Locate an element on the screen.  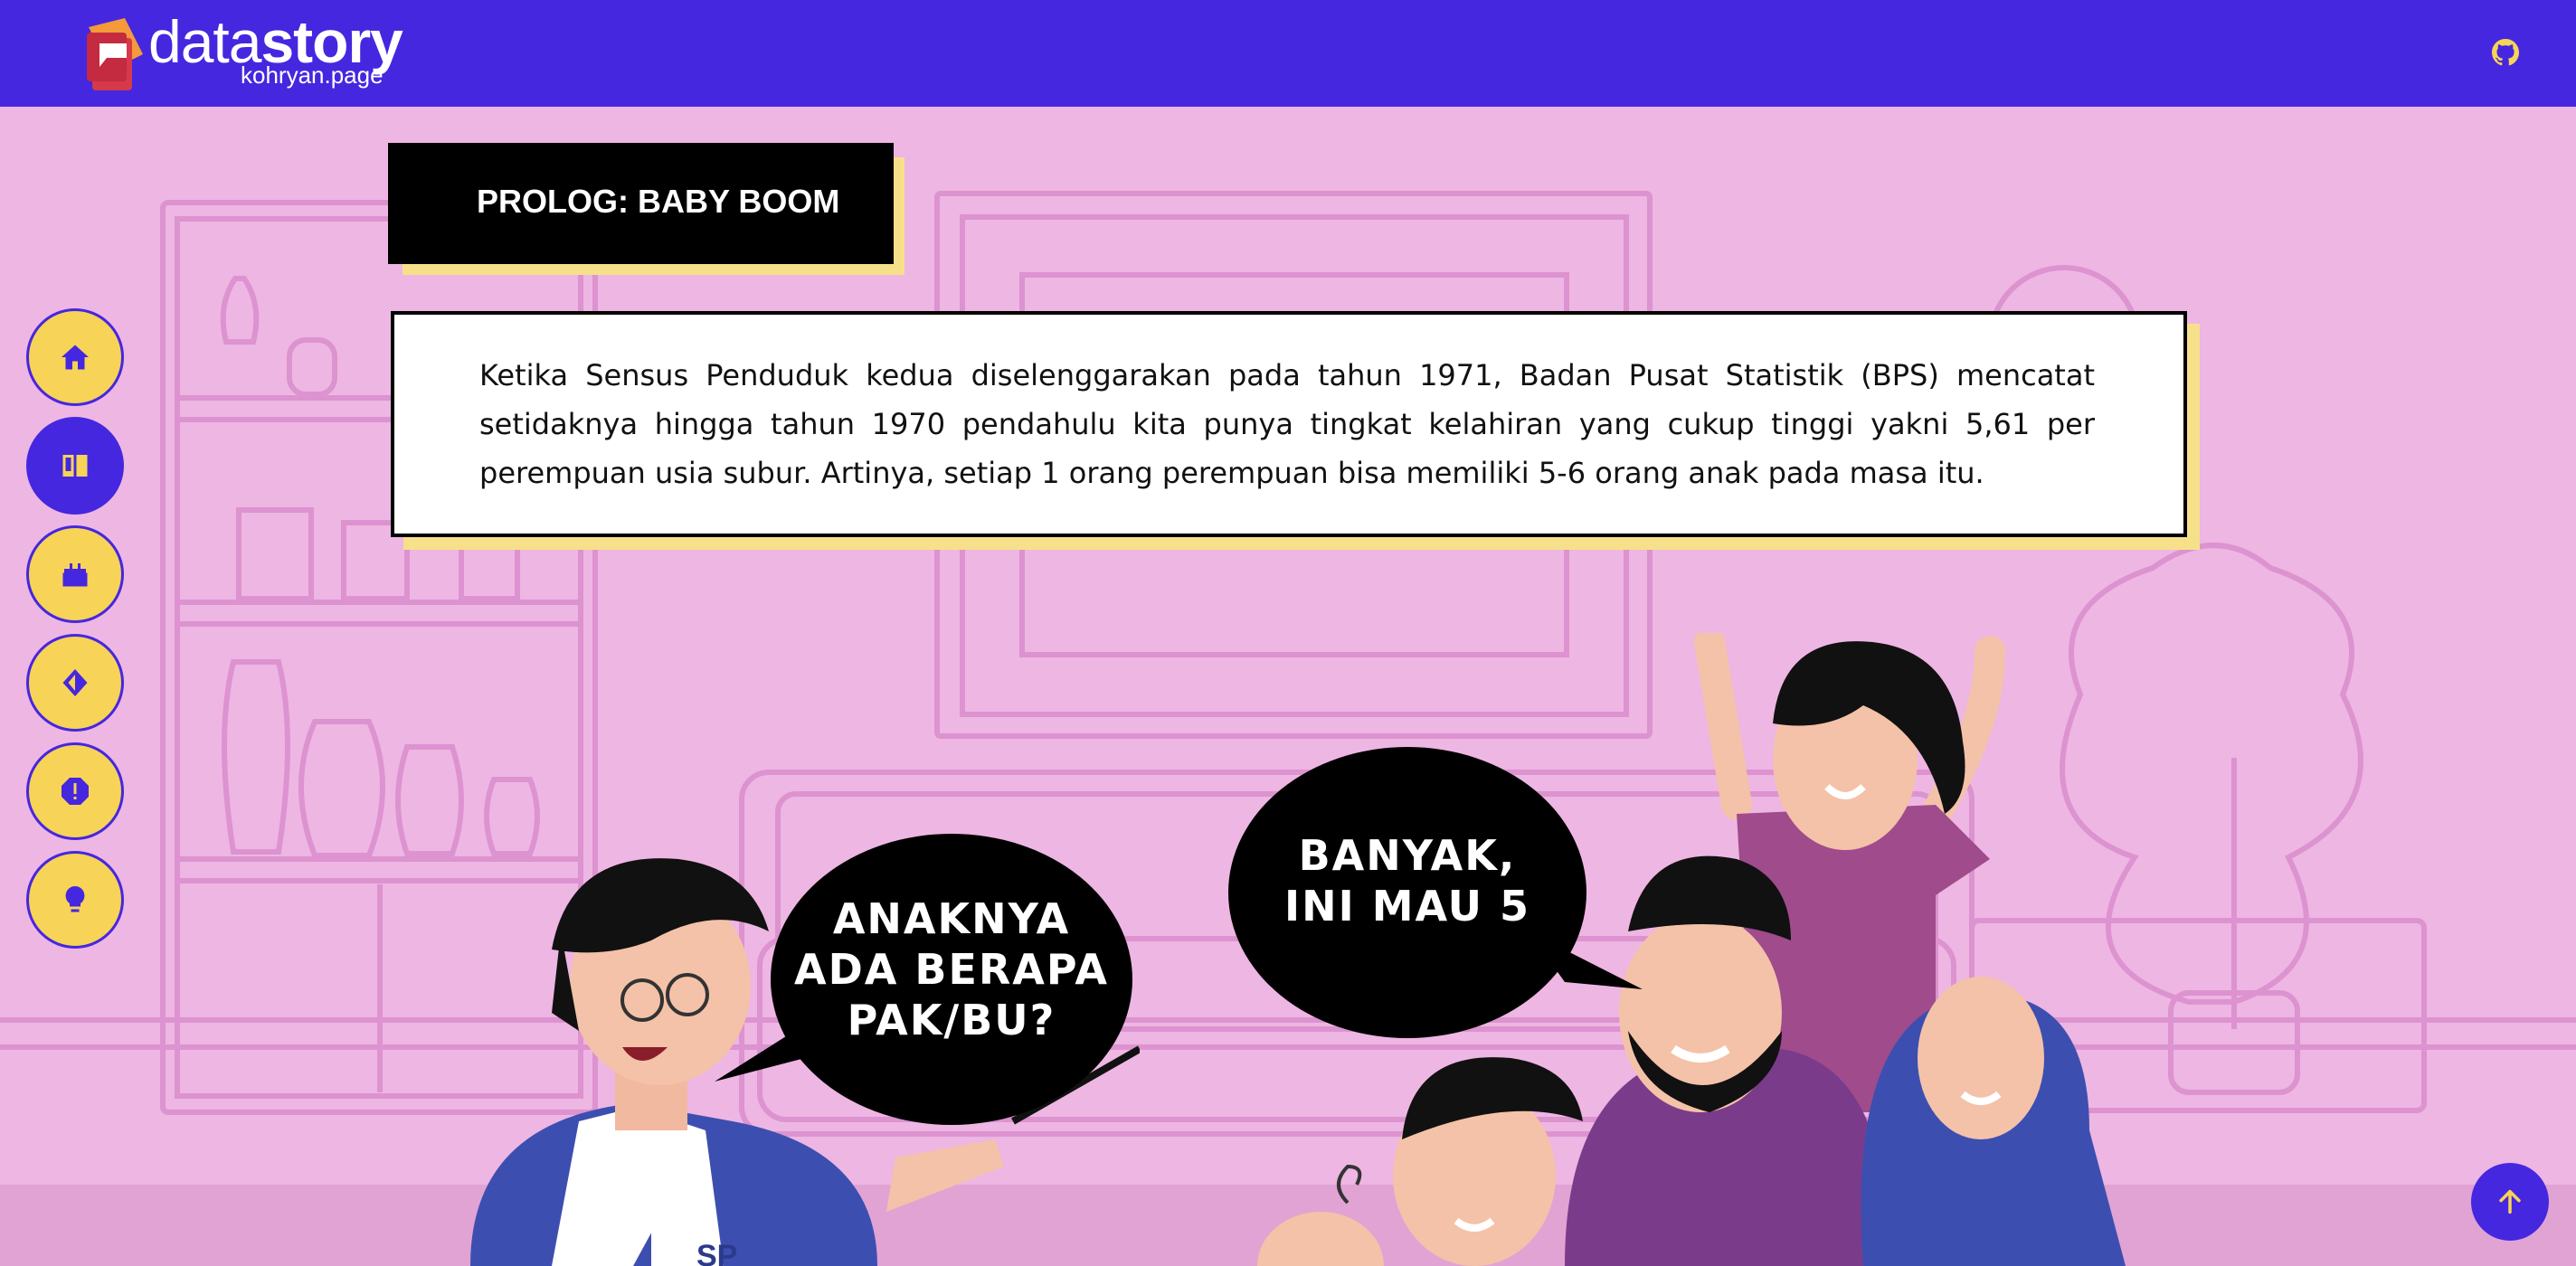
github-icon is located at coordinates (2506, 52).